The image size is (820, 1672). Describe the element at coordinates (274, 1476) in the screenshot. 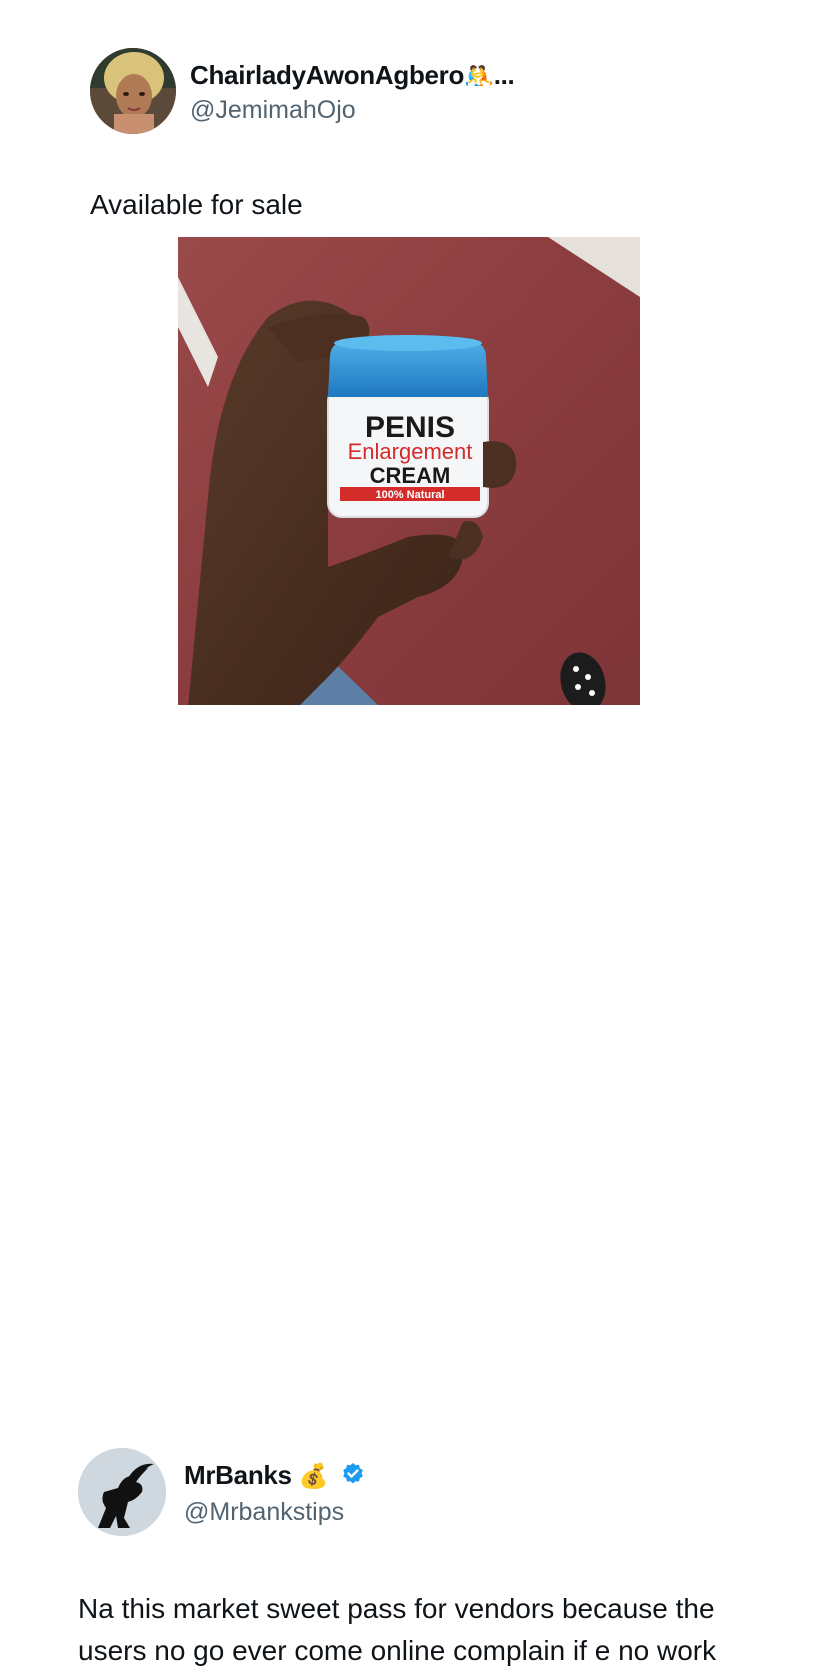

I see `display-name: MrBanks 💰` at that location.